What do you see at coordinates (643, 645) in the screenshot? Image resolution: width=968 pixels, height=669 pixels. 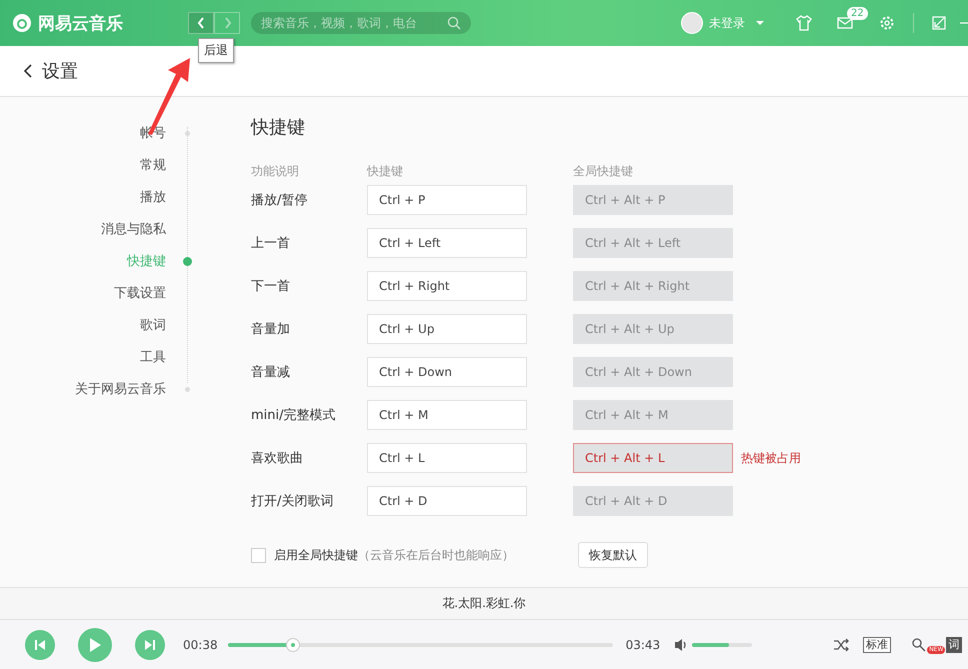 I see `total-time: 03:43` at bounding box center [643, 645].